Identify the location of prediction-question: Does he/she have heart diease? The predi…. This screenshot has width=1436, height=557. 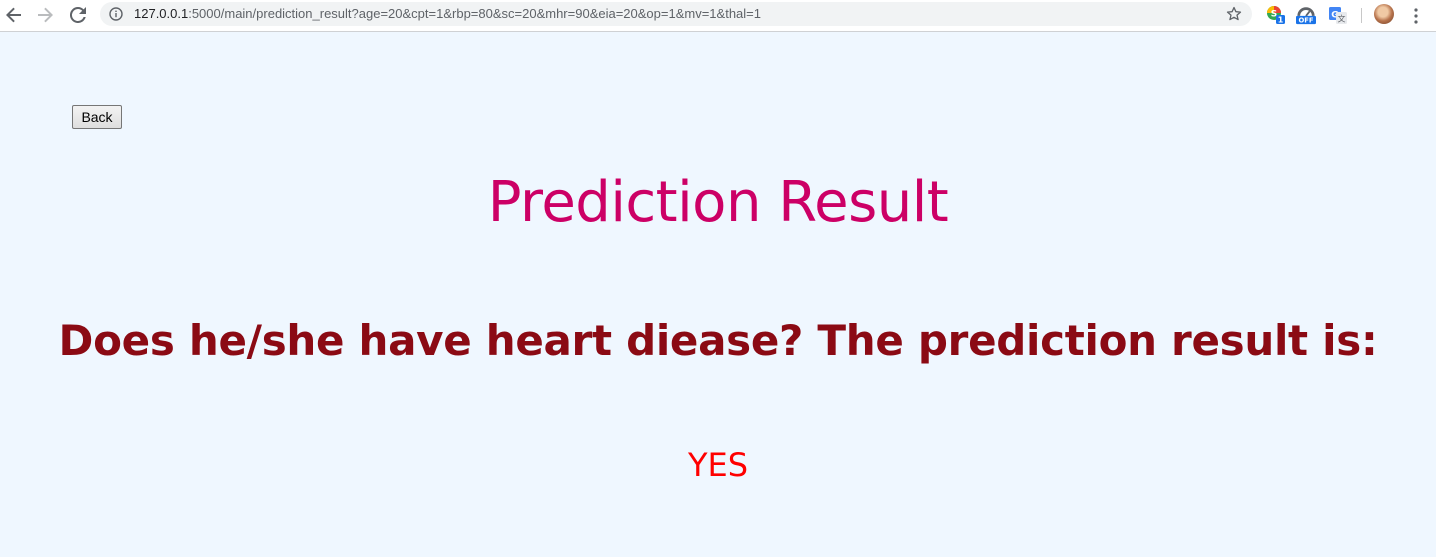
(718, 340).